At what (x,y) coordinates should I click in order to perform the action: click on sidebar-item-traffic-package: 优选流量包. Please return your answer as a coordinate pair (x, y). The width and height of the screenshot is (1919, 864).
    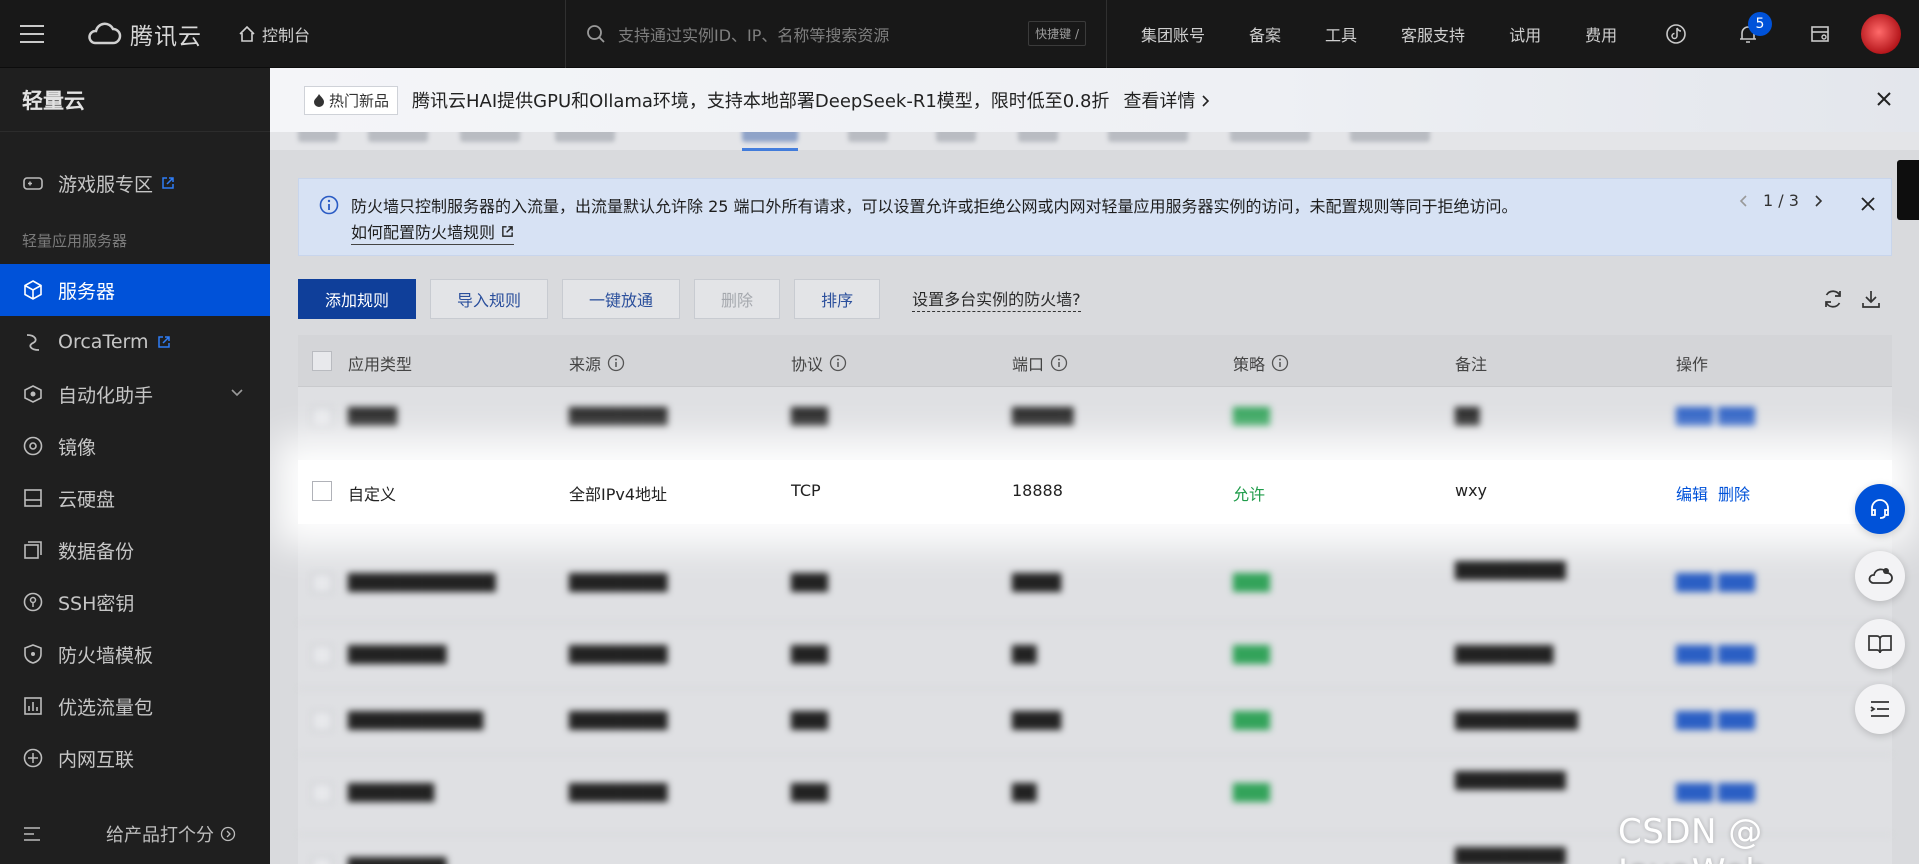
    Looking at the image, I should click on (135, 706).